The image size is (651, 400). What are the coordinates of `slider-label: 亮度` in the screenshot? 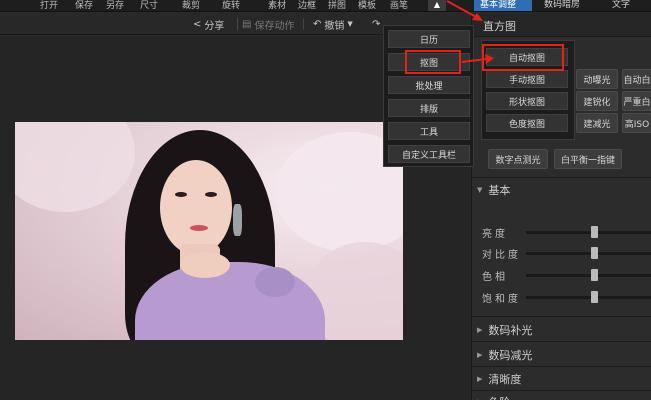 It's located at (495, 234).